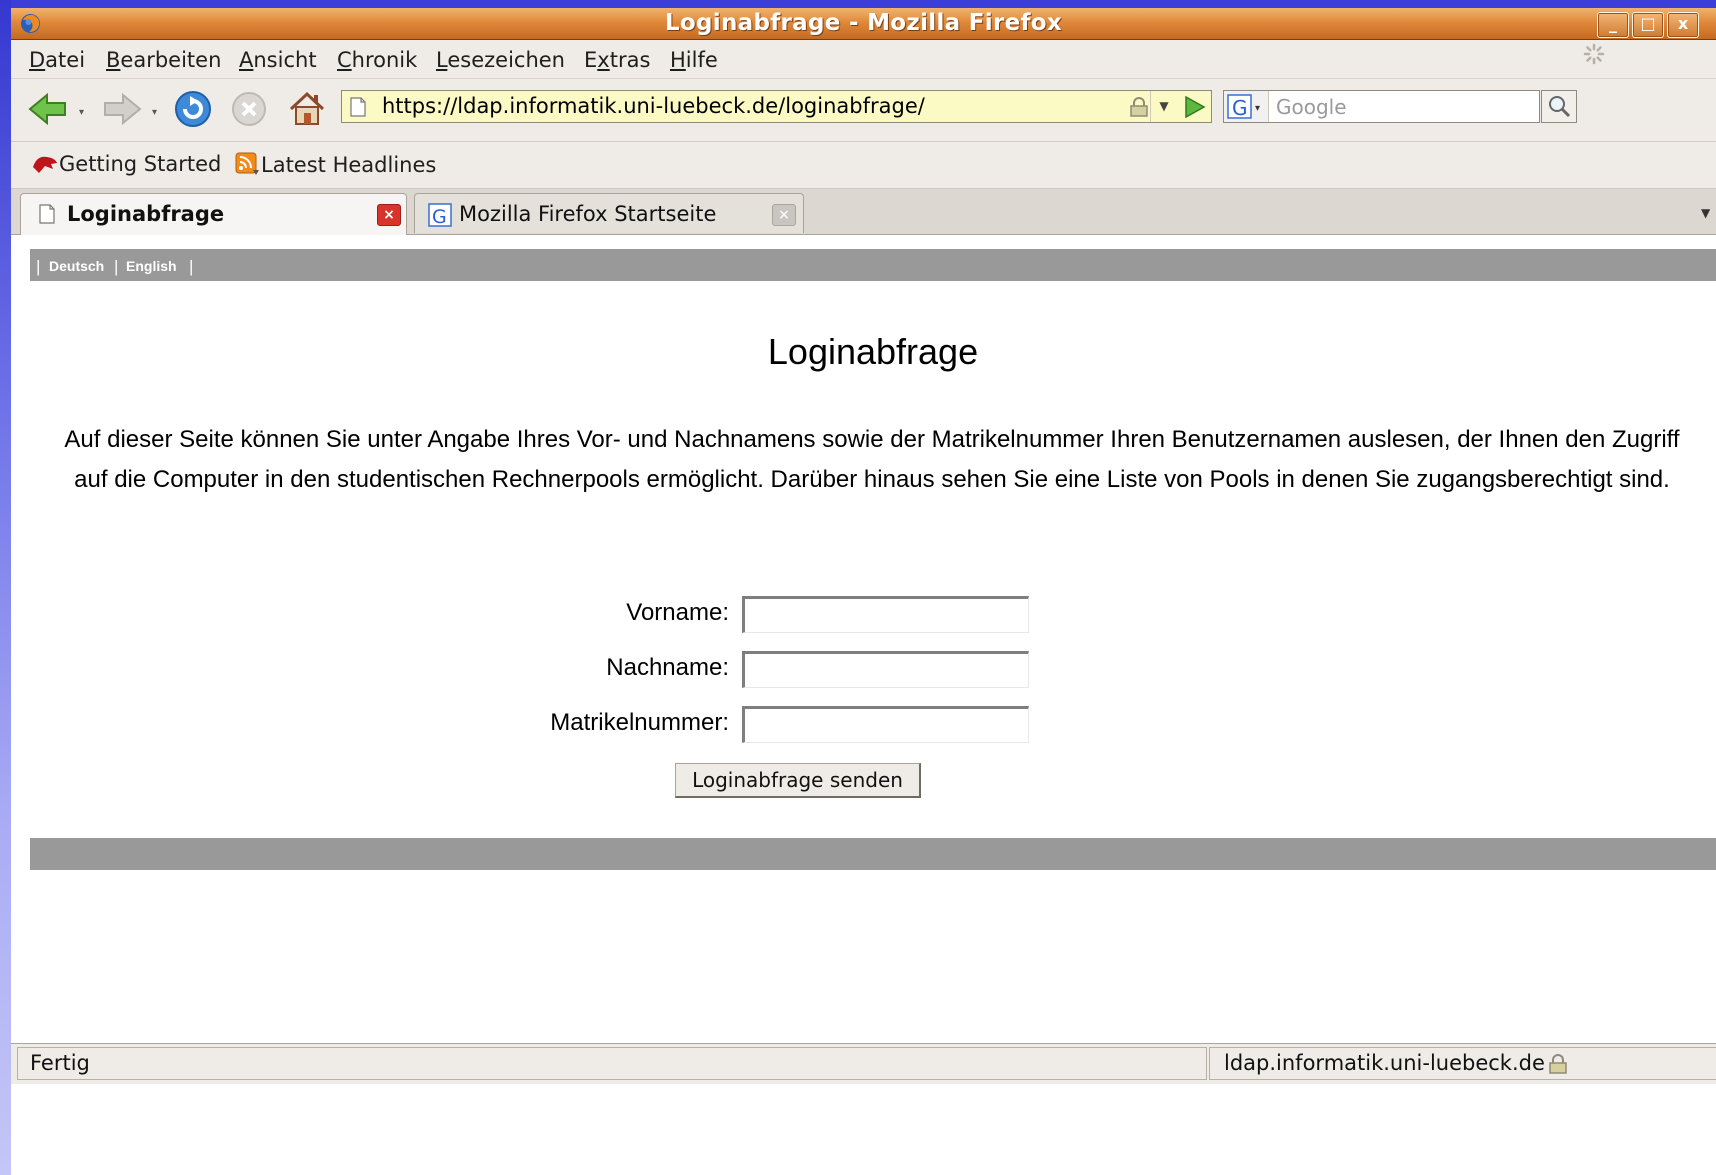 This screenshot has height=1175, width=1716. What do you see at coordinates (249, 109) in the screenshot?
I see `stop-icon` at bounding box center [249, 109].